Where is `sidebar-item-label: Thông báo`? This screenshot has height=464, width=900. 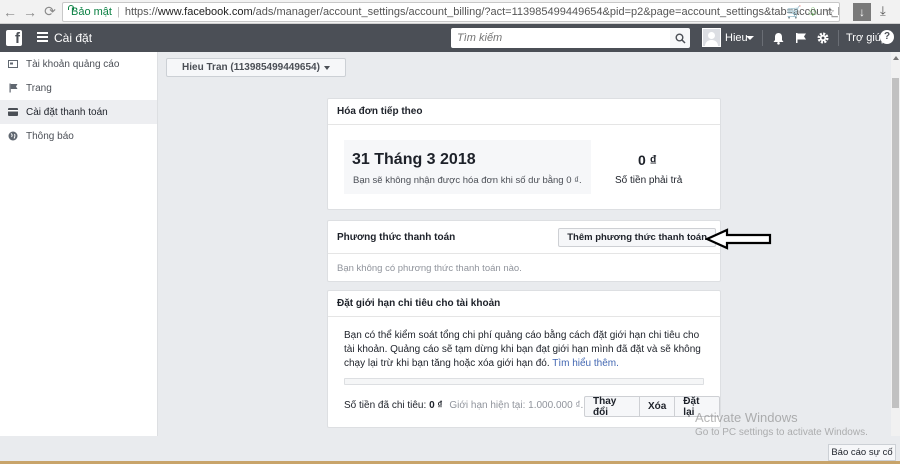
sidebar-item-label: Thông báo is located at coordinates (50, 136).